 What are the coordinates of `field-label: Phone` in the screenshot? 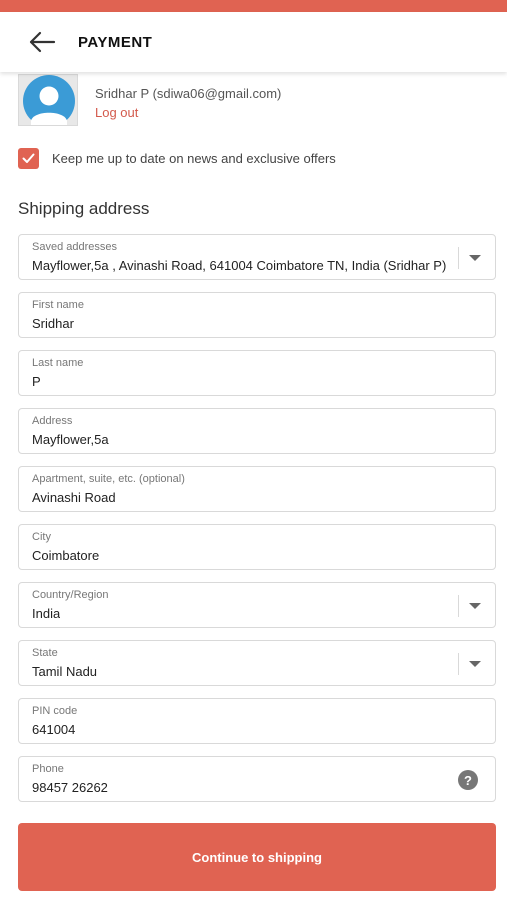 It's located at (48, 769).